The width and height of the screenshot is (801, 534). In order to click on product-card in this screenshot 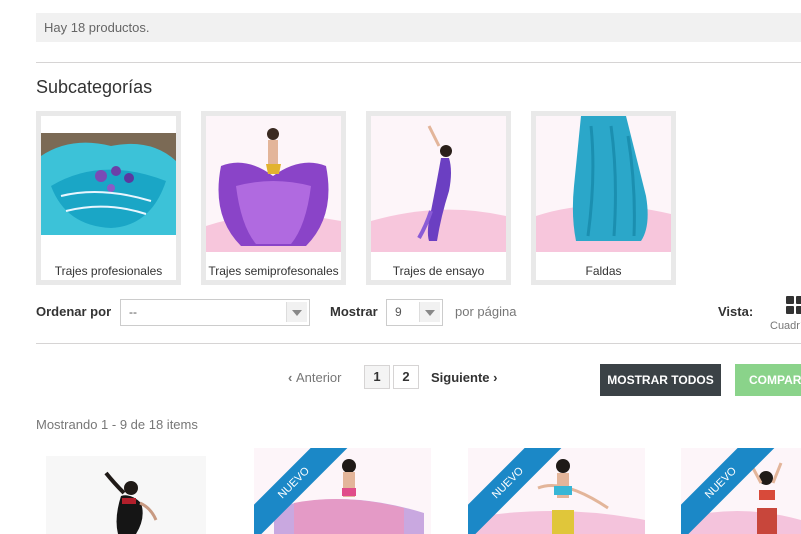, I will do `click(124, 491)`.